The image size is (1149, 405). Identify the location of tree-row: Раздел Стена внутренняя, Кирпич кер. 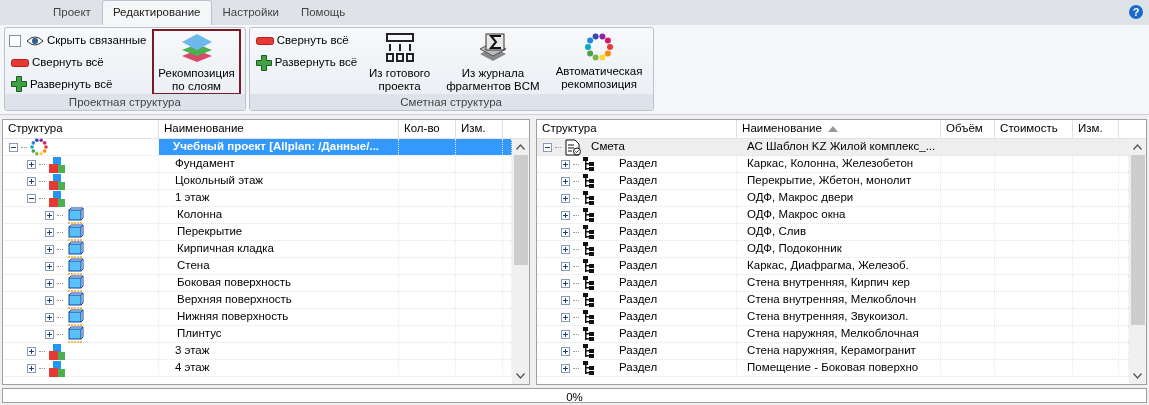
(833, 283).